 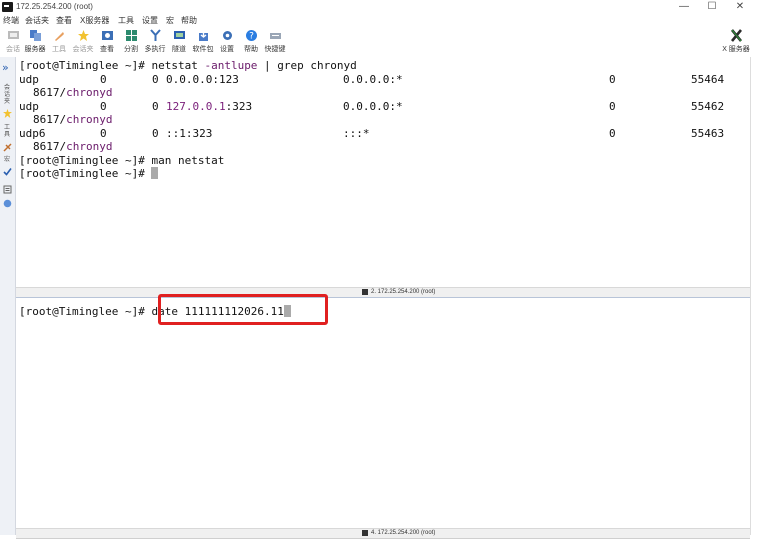 I want to click on sidebar: » 会话夹 工具 宏, so click(x=8, y=296).